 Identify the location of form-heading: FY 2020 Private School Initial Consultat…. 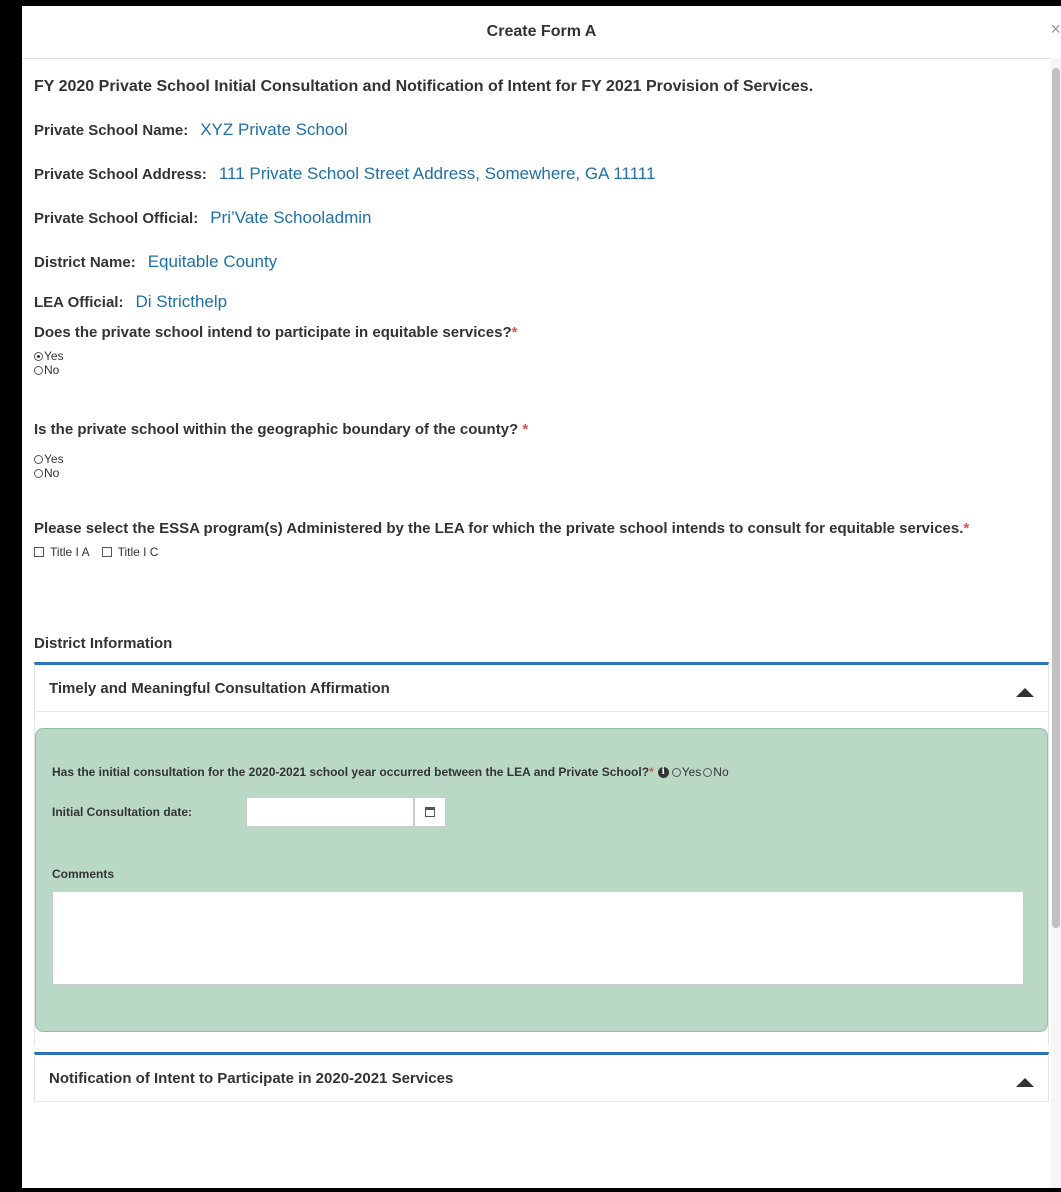
(424, 86).